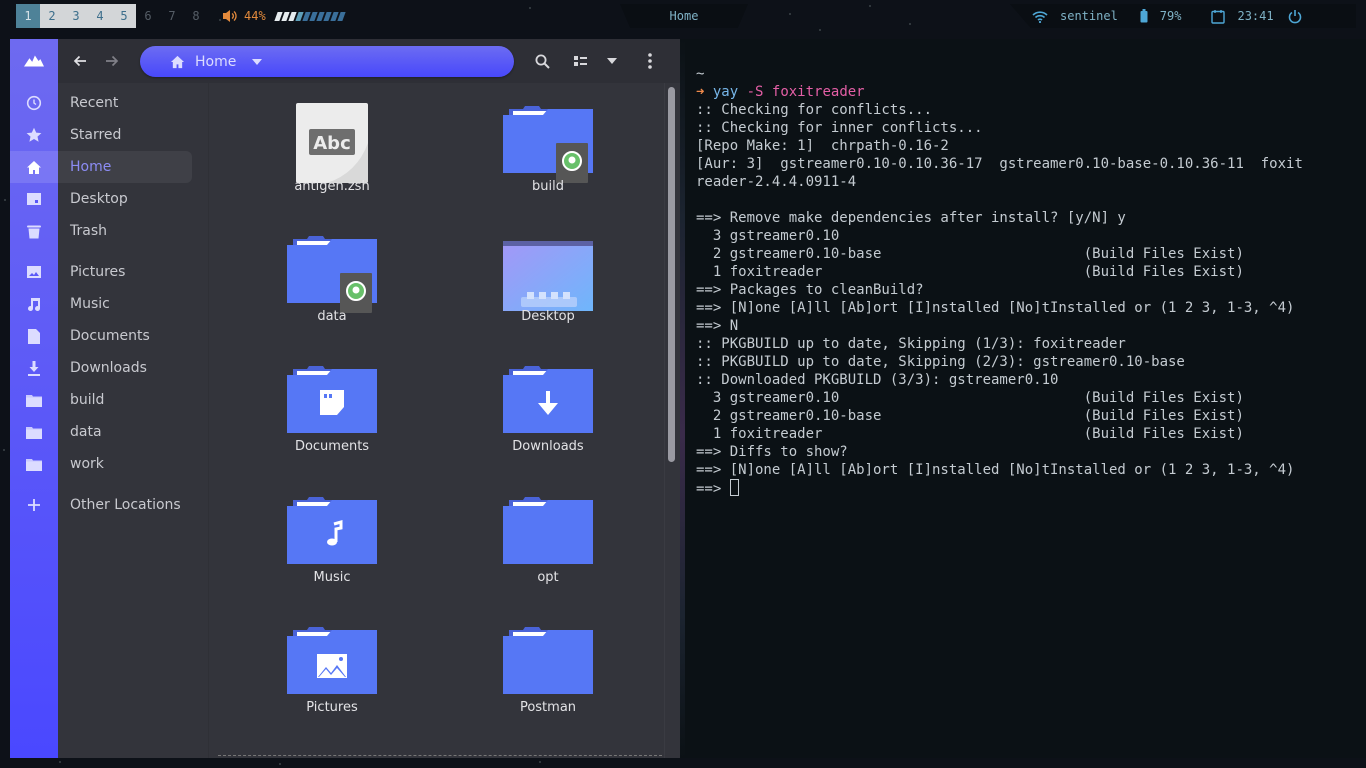 This screenshot has width=1366, height=768. I want to click on workspace-switcher: 1 2 3 4 5 6 7 8, so click(112, 16).